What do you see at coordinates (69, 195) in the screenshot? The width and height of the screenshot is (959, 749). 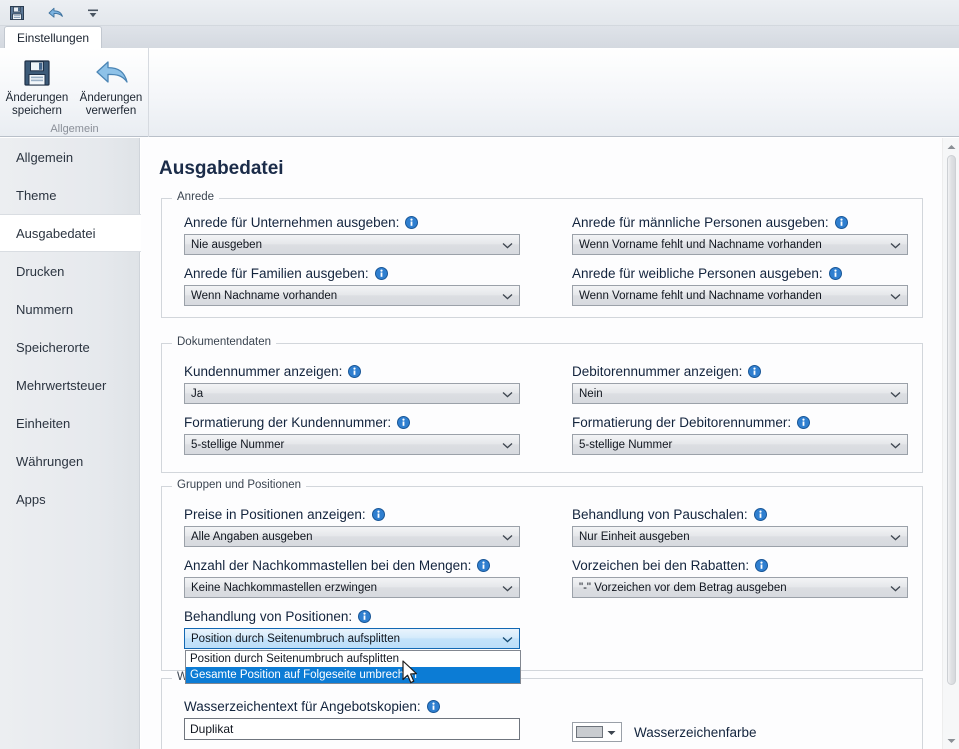 I see `sidebar-item-theme: Theme` at bounding box center [69, 195].